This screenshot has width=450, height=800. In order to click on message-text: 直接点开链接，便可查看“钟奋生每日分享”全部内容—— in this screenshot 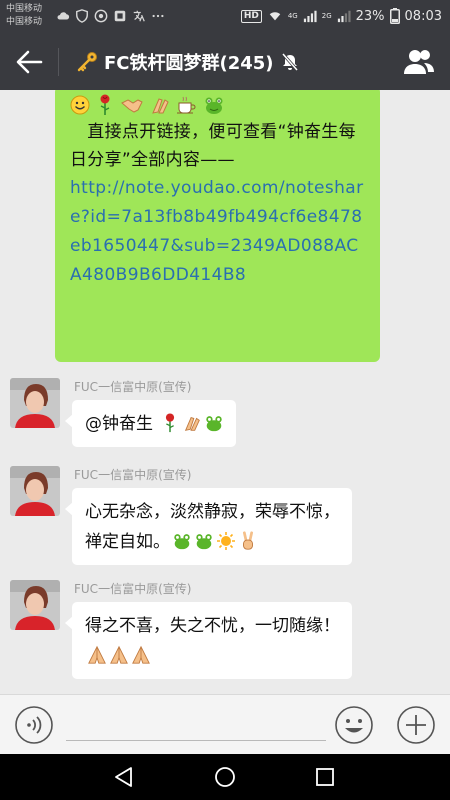, I will do `click(213, 146)`.